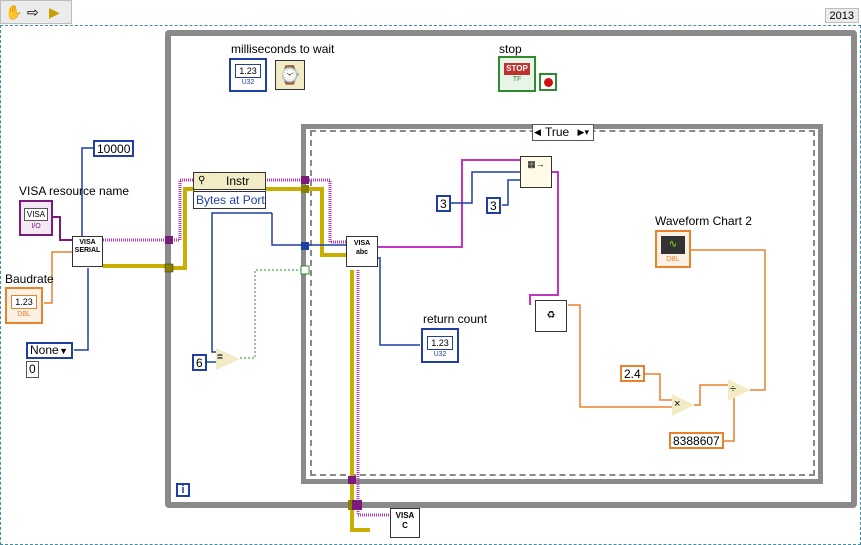  What do you see at coordinates (632, 373) in the screenshot?
I see `gain-constant: 2.4` at bounding box center [632, 373].